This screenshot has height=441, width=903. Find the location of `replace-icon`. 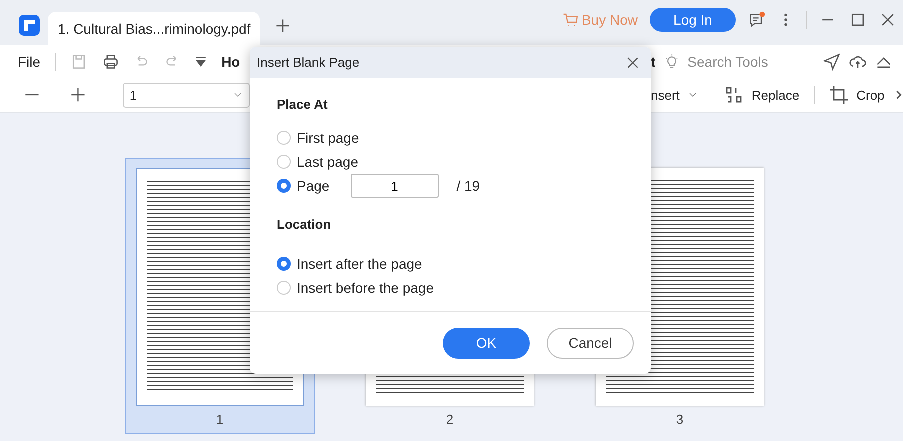

replace-icon is located at coordinates (734, 95).